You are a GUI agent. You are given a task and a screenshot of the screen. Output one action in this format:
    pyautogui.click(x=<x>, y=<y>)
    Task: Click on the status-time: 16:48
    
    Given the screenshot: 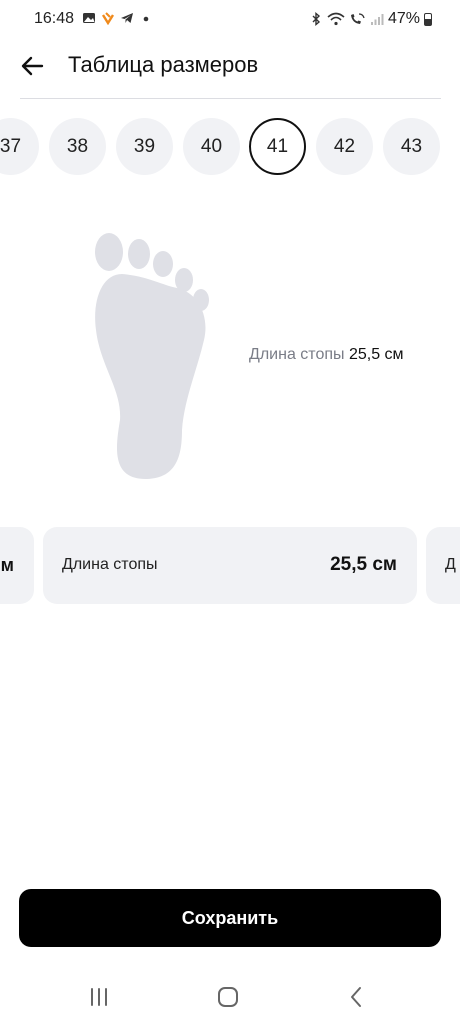 What is the action you would take?
    pyautogui.click(x=54, y=18)
    